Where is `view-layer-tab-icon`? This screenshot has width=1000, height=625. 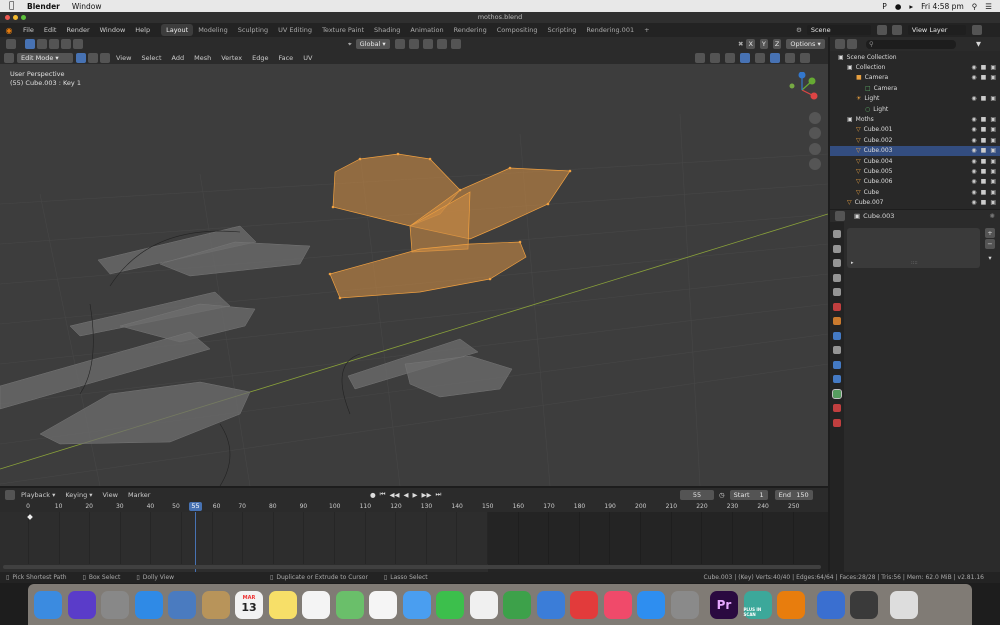 view-layer-tab-icon is located at coordinates (837, 277).